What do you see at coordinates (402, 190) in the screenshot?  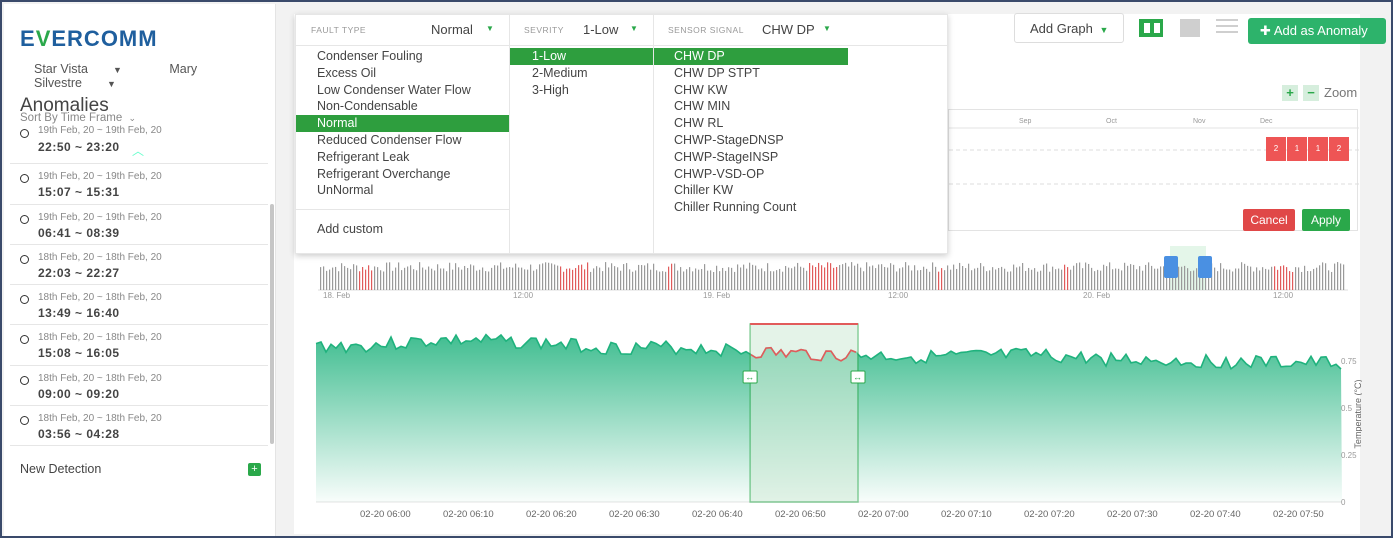 I see `fault-option: UnNormal` at bounding box center [402, 190].